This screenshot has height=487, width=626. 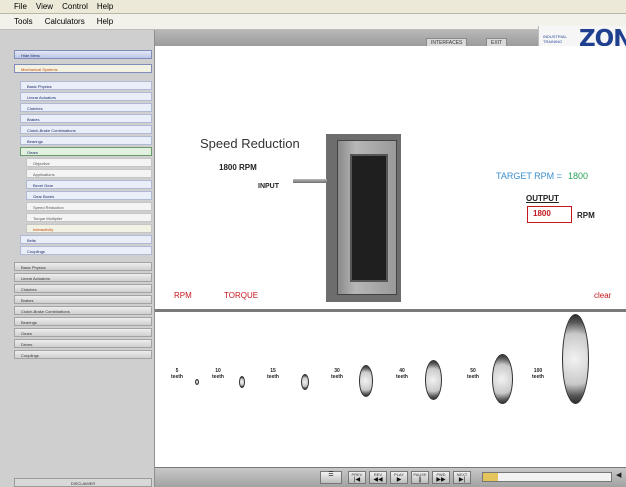 I want to click on sidebar-item-objective: Objective, so click(x=89, y=162).